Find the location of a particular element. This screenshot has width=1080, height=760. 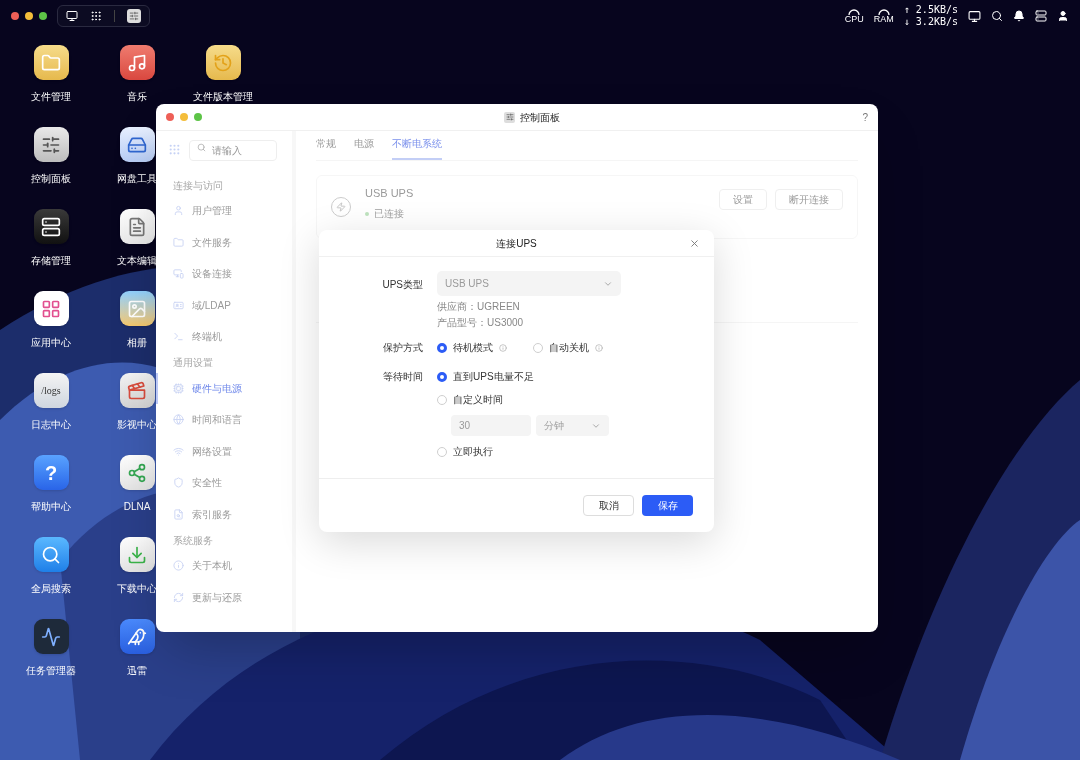

field-label: 保护方式 is located at coordinates (403, 348).